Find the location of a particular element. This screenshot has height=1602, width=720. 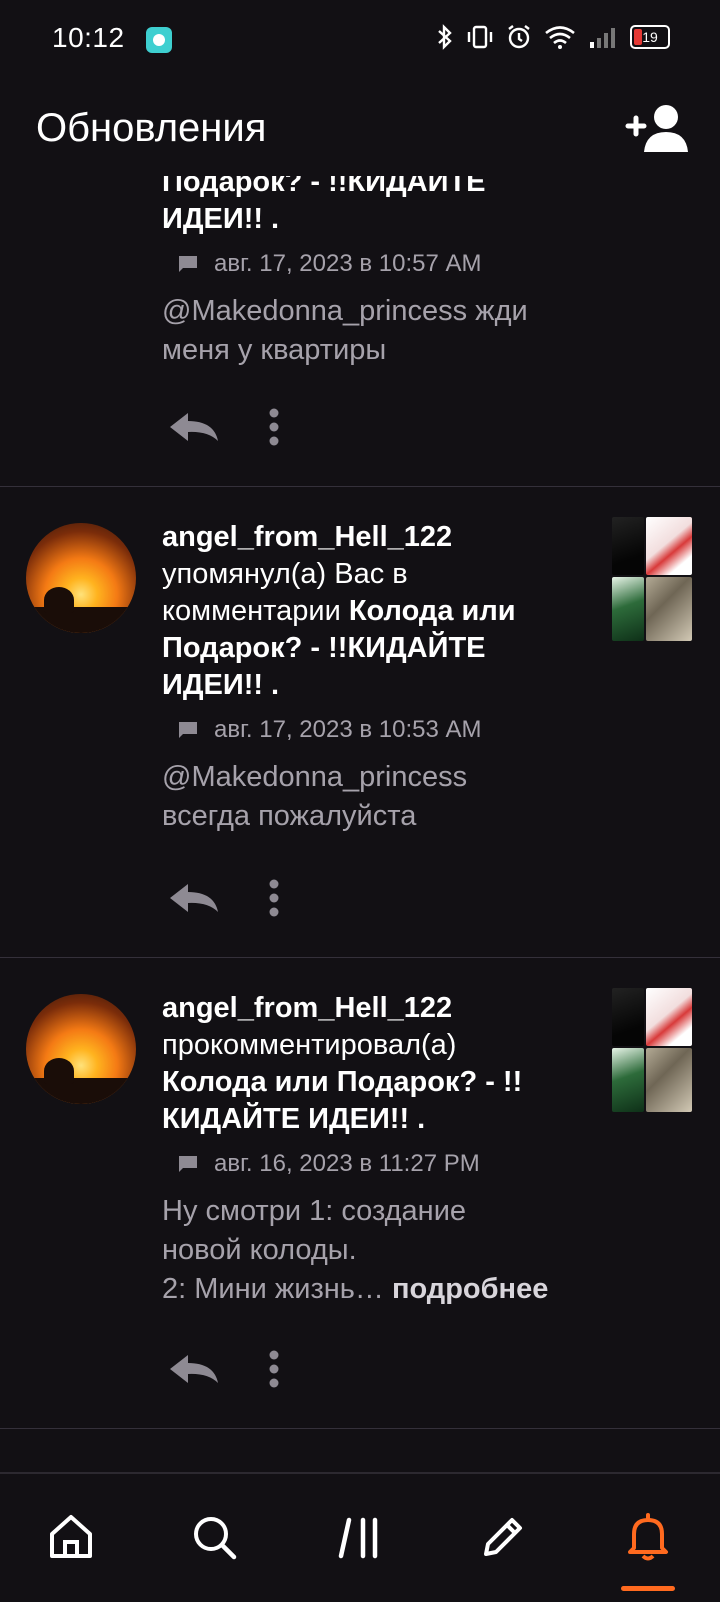

post-title: Колода или is located at coordinates (432, 611).